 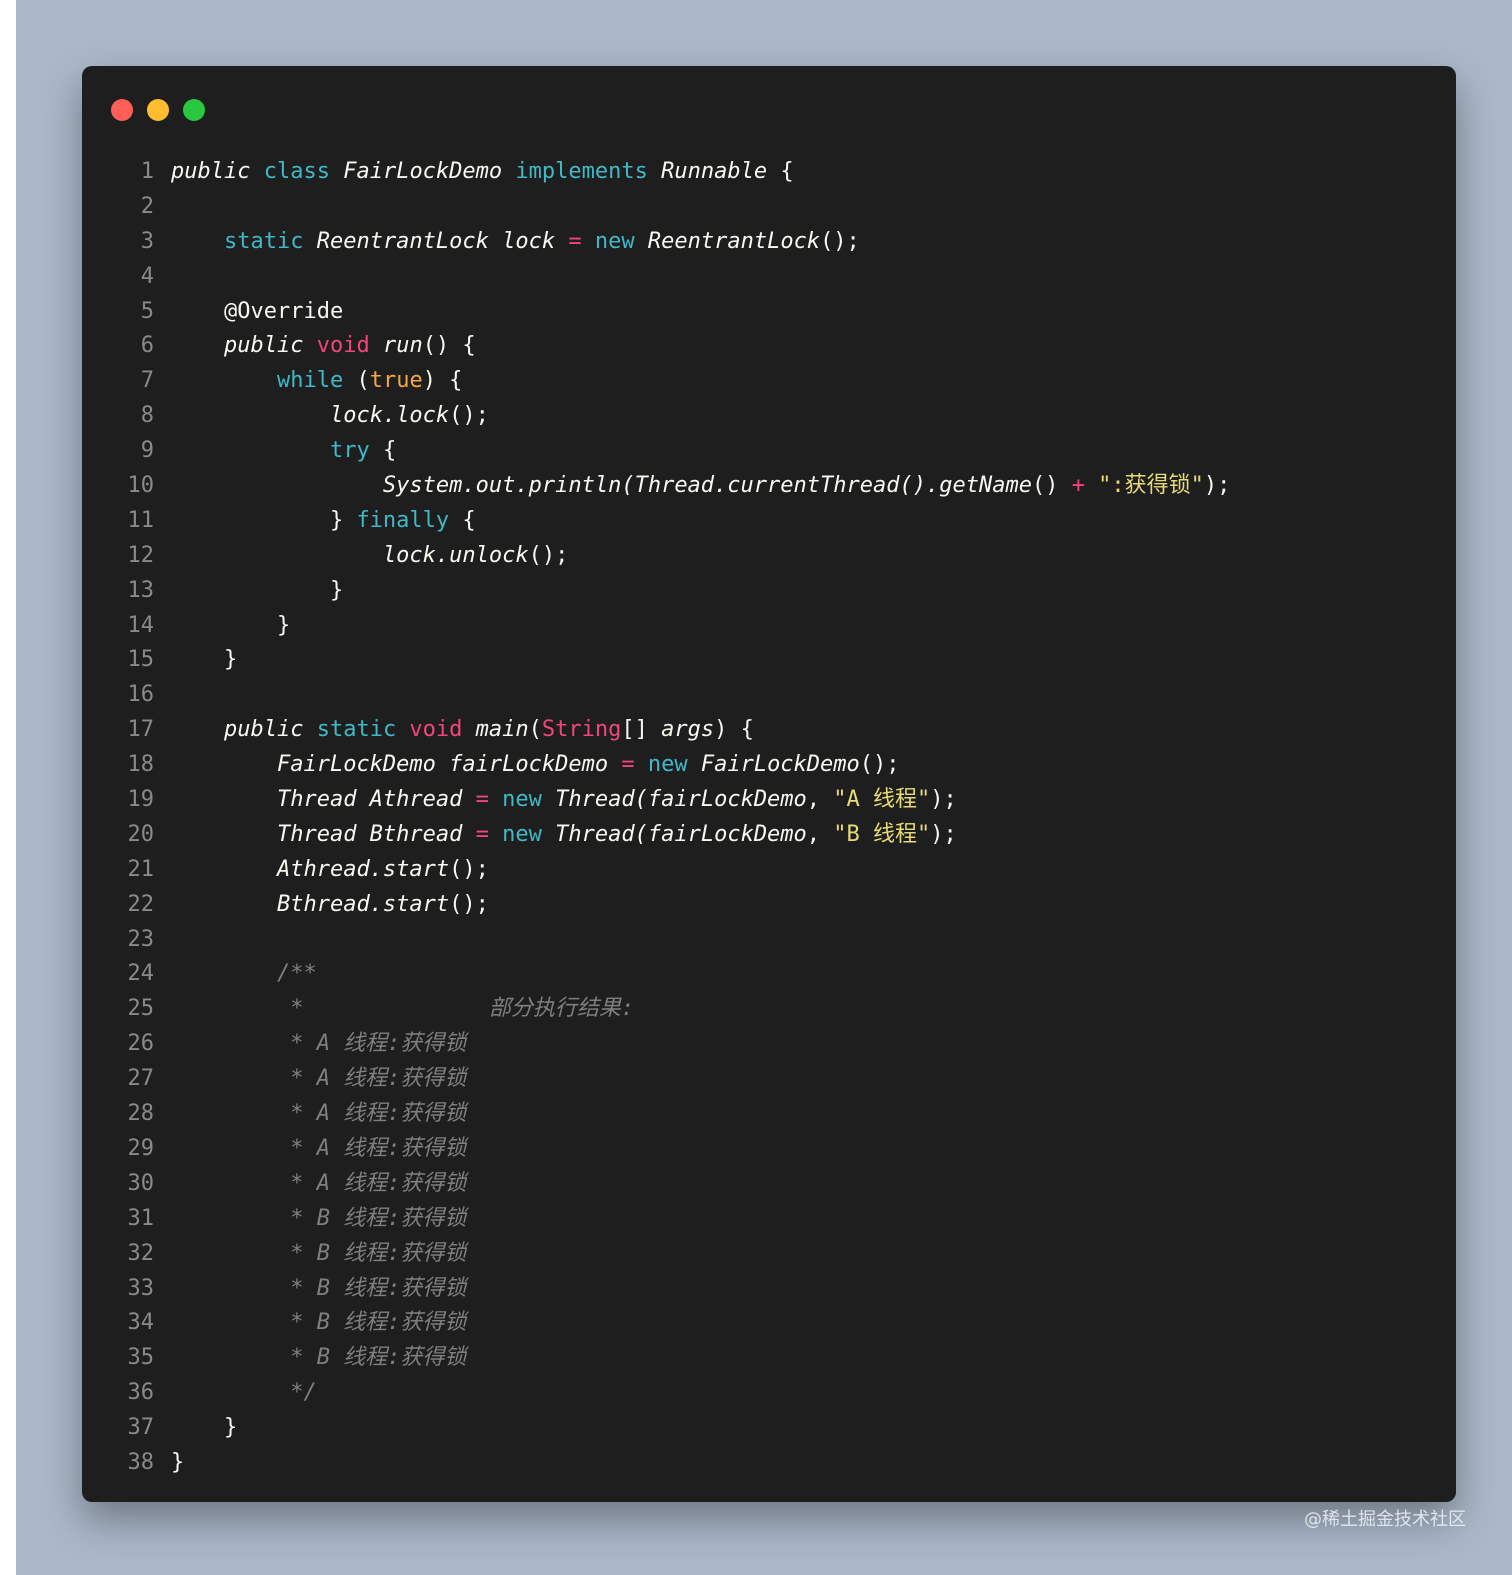 I want to click on code-line: 15 }, so click(x=769, y=660).